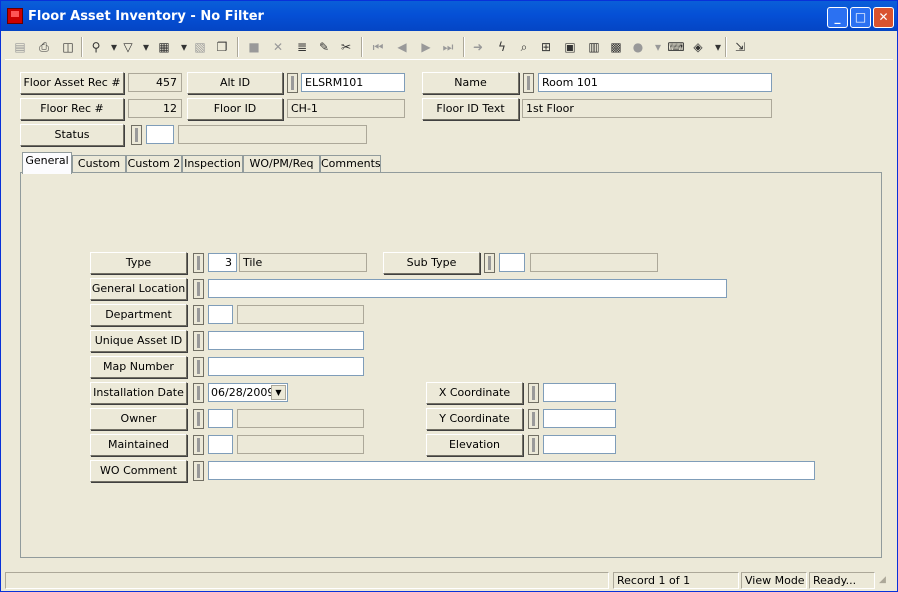 The height and width of the screenshot is (592, 898). What do you see at coordinates (579, 444) in the screenshot?
I see `elevation-field` at bounding box center [579, 444].